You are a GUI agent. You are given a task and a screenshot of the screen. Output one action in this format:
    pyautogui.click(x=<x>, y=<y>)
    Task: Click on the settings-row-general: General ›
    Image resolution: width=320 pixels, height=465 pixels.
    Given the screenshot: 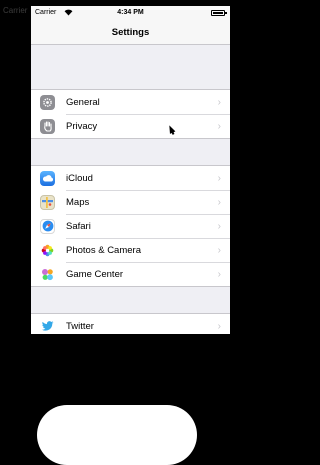 What is the action you would take?
    pyautogui.click(x=130, y=102)
    